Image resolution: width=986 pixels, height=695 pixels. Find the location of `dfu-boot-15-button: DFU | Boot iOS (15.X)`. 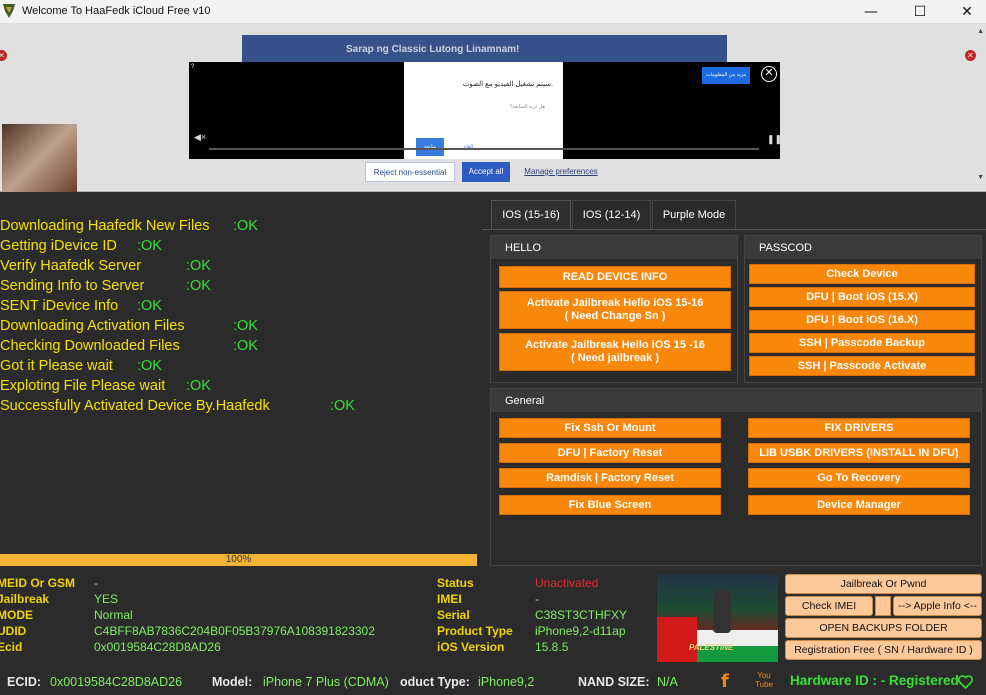

dfu-boot-15-button: DFU | Boot iOS (15.X) is located at coordinates (862, 297).